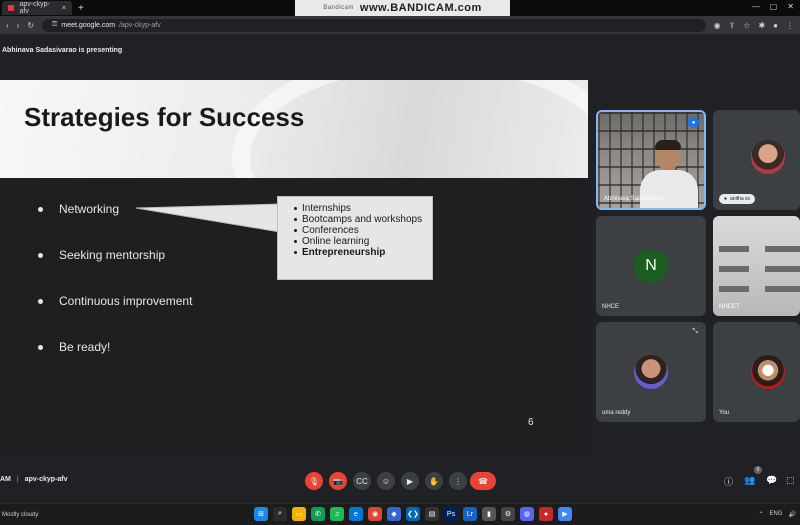 This screenshot has width=800, height=525. I want to click on whatsapp-icon: ✆, so click(318, 514).